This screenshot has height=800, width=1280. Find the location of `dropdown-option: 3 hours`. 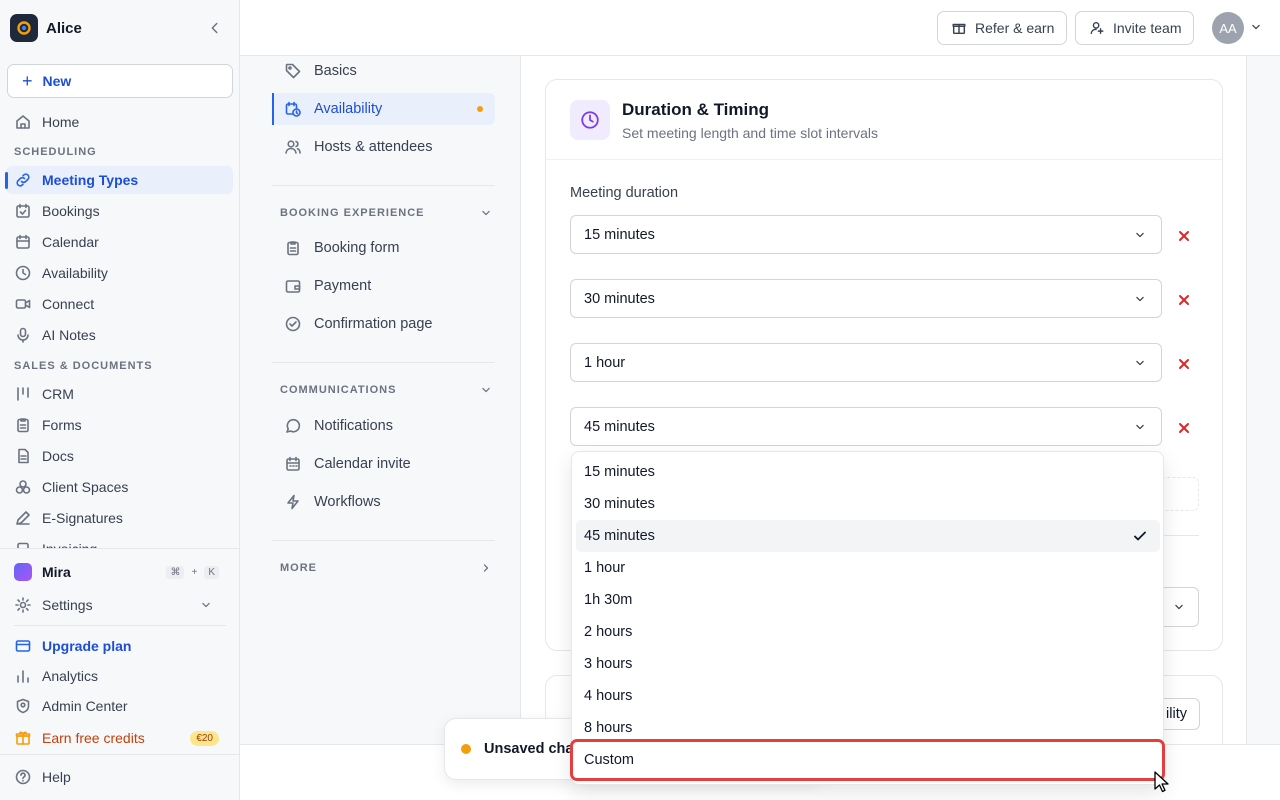

dropdown-option: 3 hours is located at coordinates (868, 664).